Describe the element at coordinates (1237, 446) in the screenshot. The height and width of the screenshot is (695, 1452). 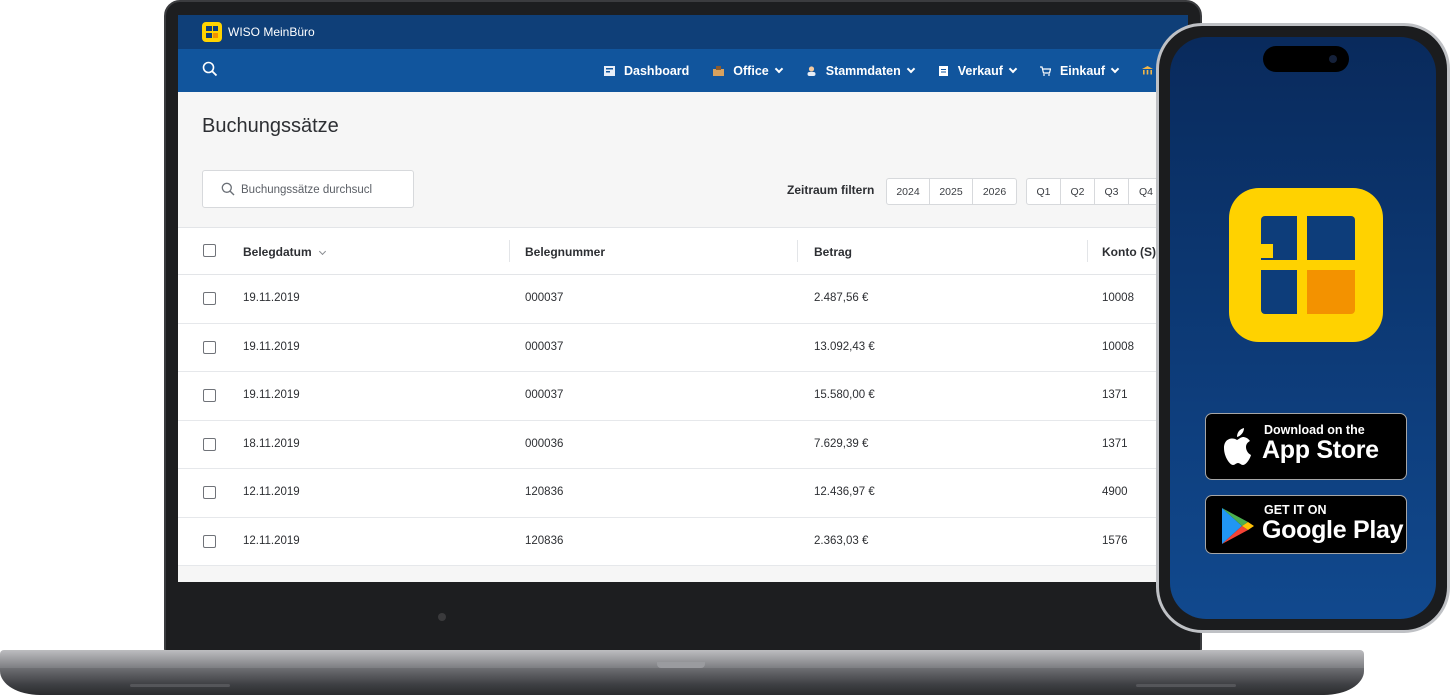
I see `apple-icon` at that location.